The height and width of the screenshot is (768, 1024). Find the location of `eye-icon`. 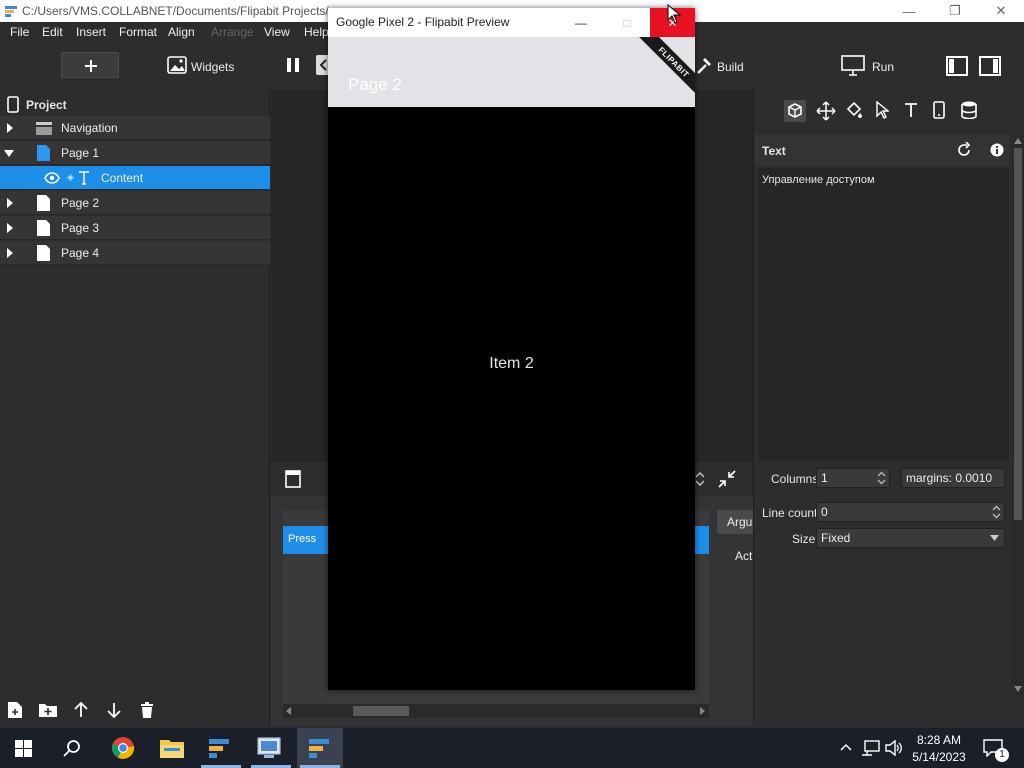

eye-icon is located at coordinates (52, 178).